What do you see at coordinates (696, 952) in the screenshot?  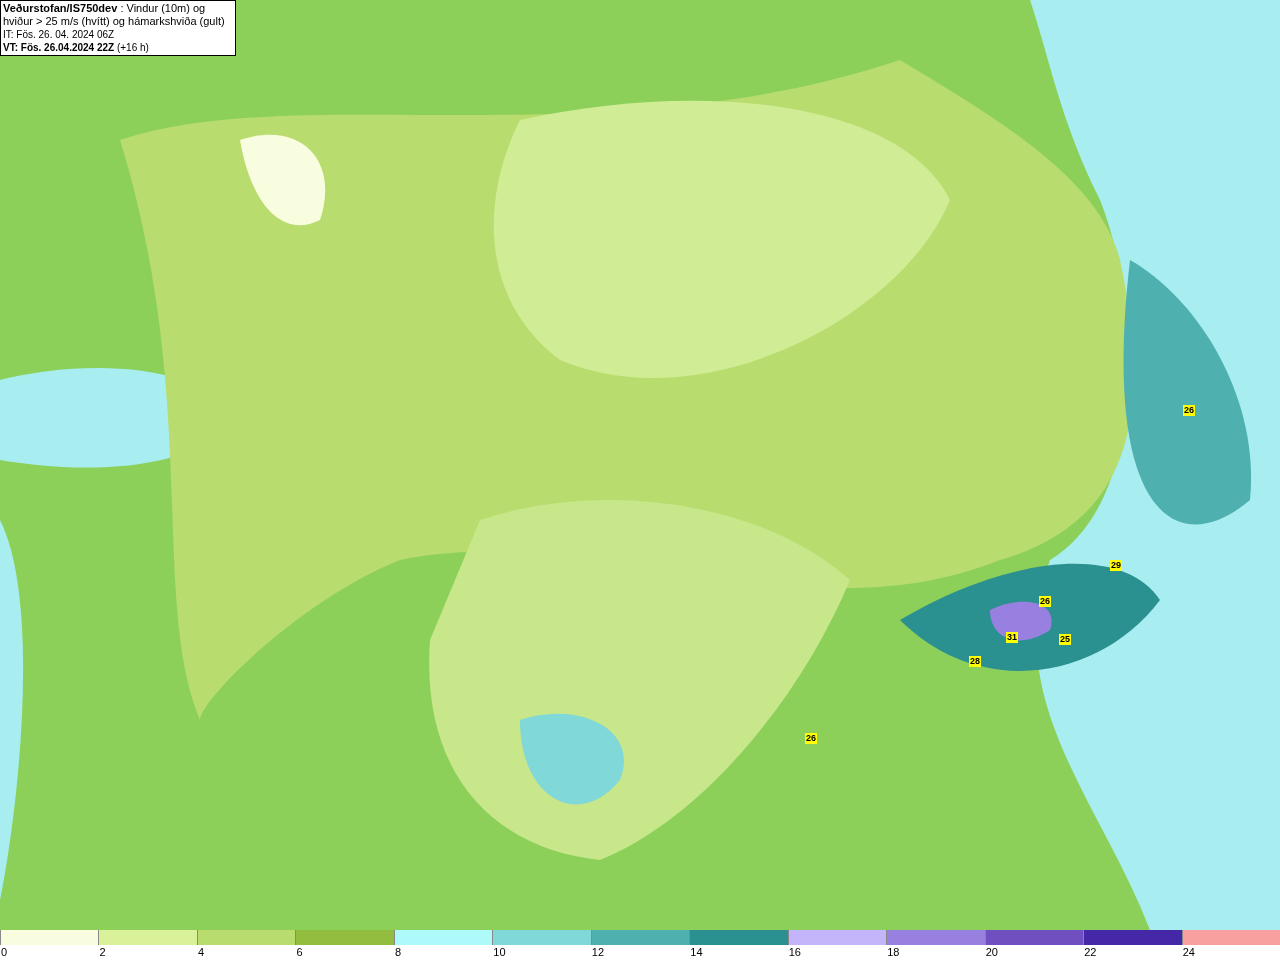 I see `colorbar-tick-label: 14` at bounding box center [696, 952].